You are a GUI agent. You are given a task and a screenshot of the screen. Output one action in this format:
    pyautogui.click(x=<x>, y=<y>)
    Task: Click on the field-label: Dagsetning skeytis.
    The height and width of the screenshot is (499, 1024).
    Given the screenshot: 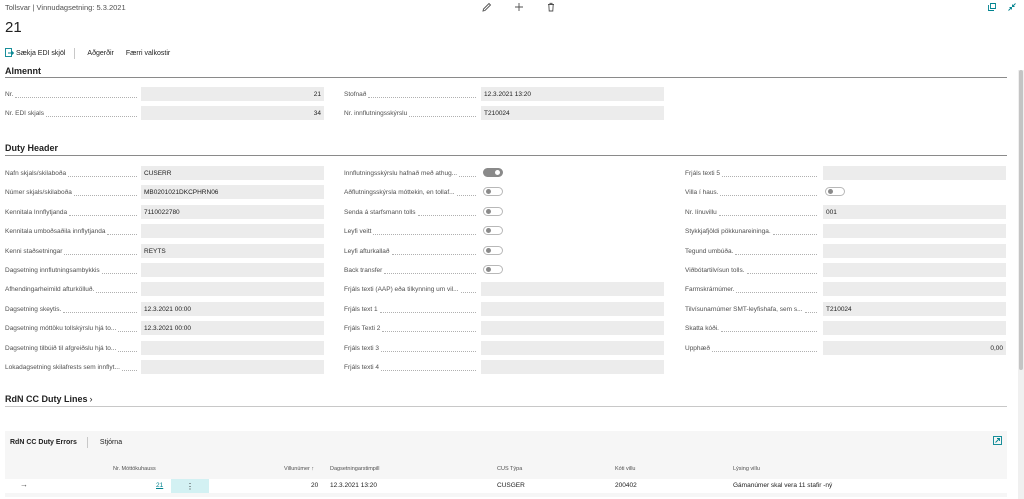 What is the action you would take?
    pyautogui.click(x=72, y=309)
    